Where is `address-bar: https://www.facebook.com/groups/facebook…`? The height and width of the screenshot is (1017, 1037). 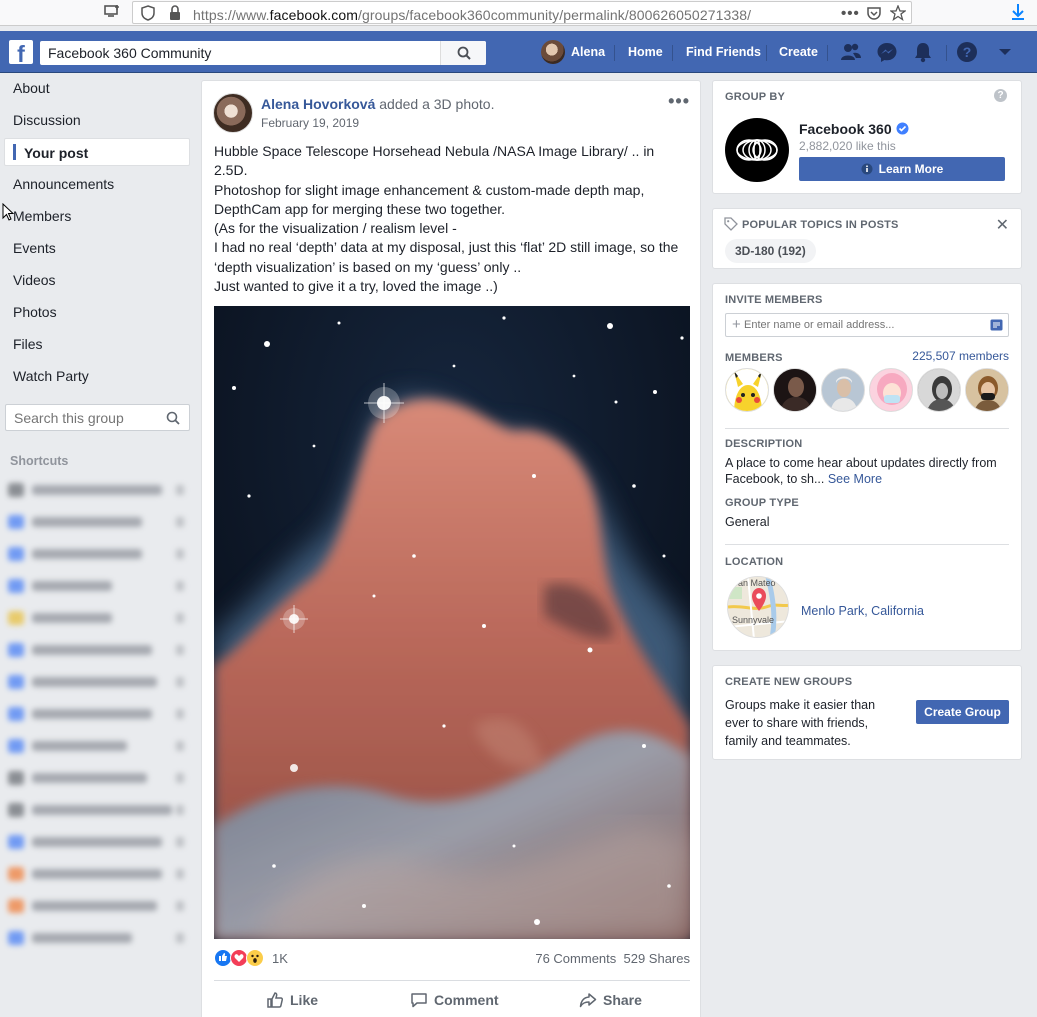
address-bar: https://www.facebook.com/groups/facebook… is located at coordinates (522, 12).